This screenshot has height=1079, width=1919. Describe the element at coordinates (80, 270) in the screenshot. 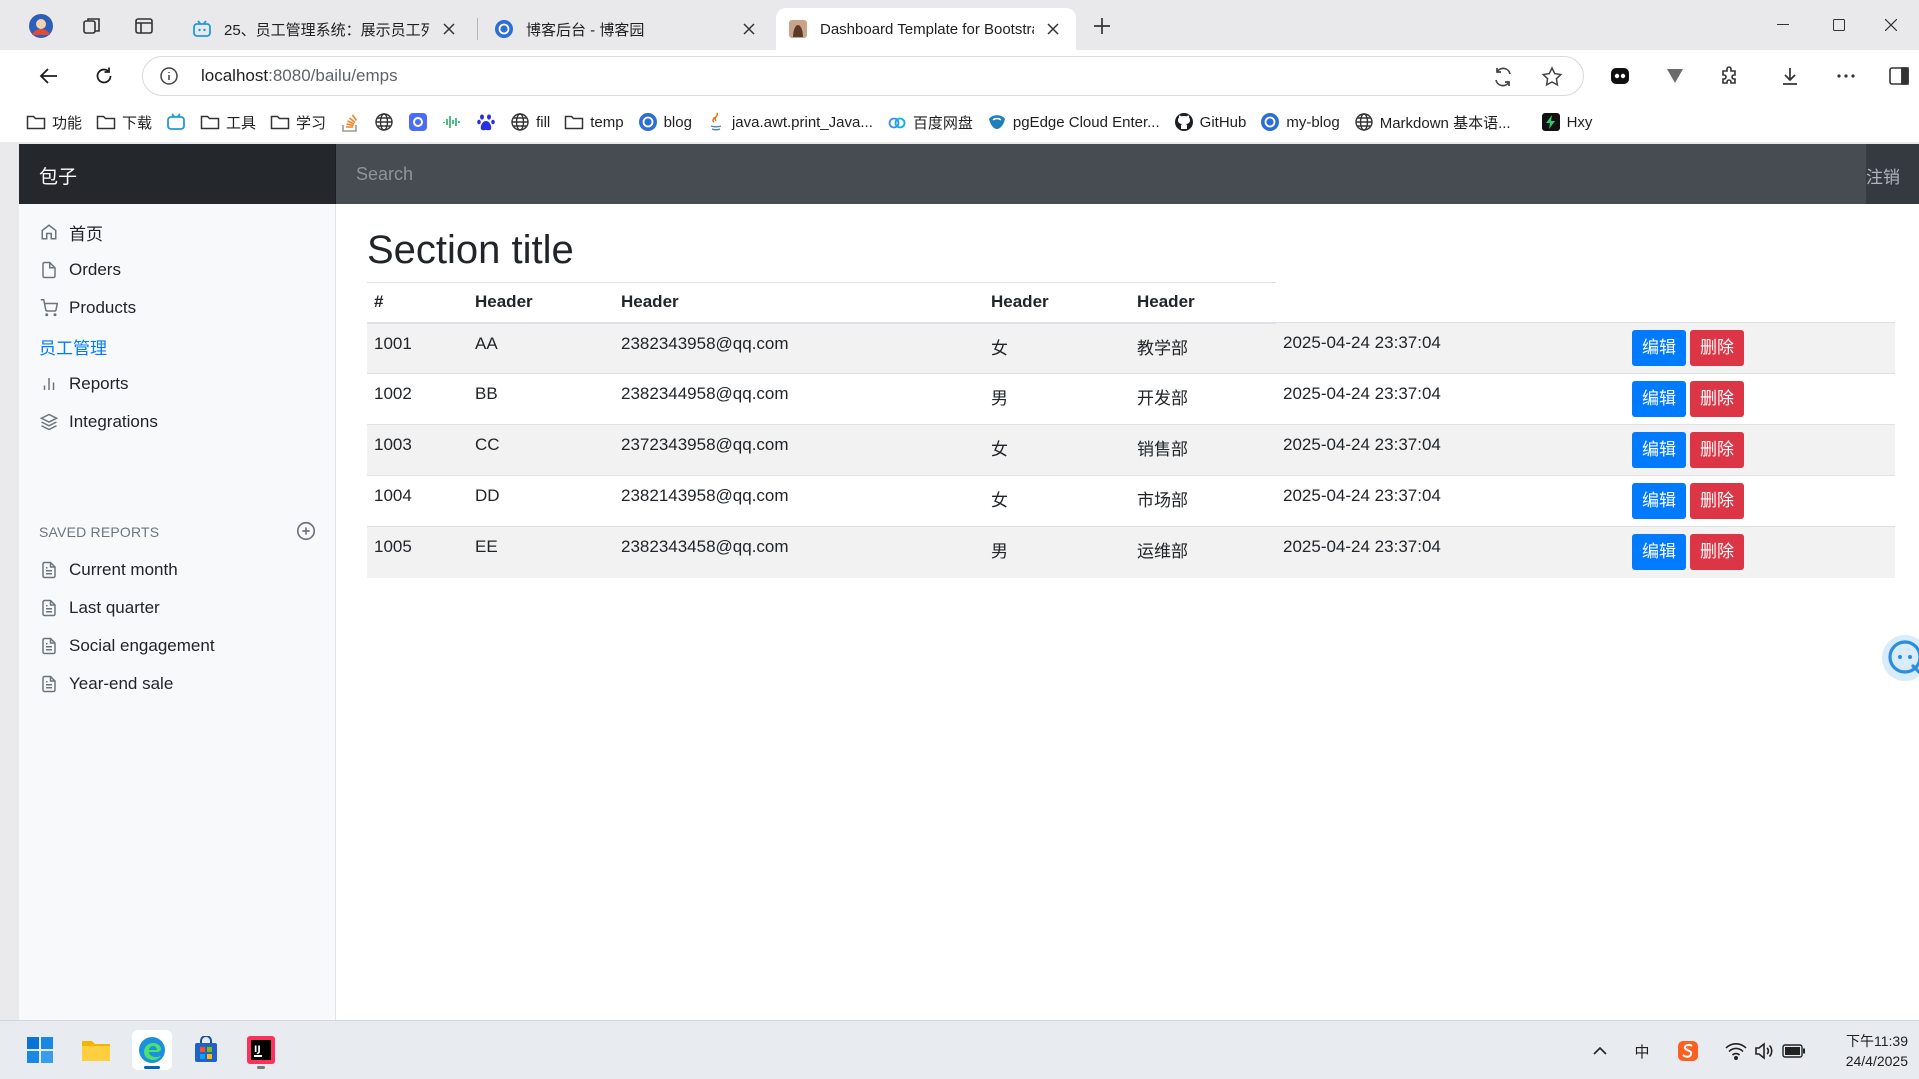

I see `sidebar-item-orders: Orders` at that location.